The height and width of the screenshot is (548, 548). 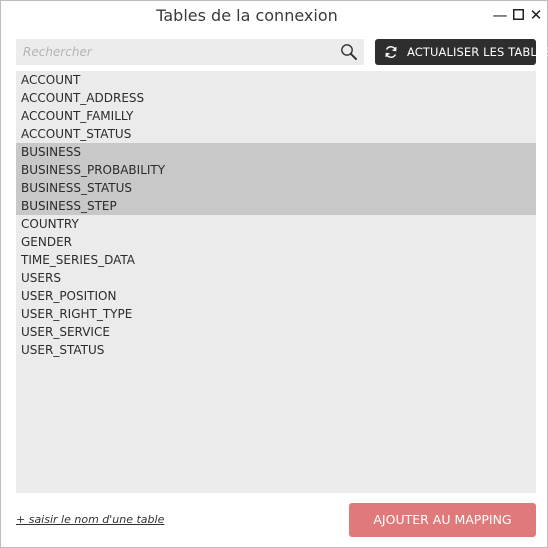 What do you see at coordinates (500, 15) in the screenshot?
I see `minimize-button: —` at bounding box center [500, 15].